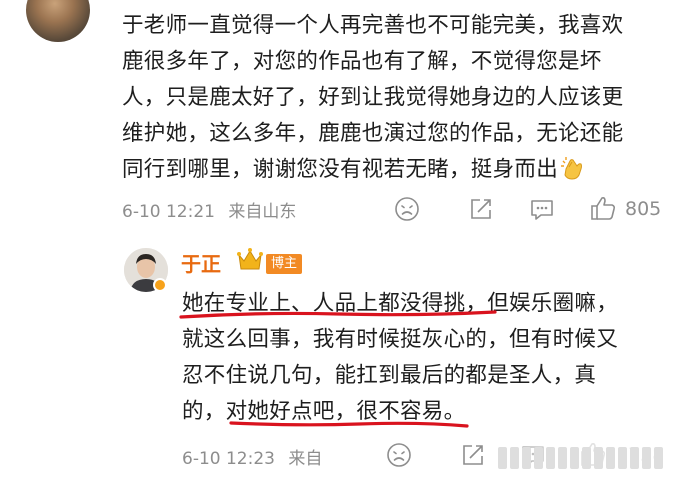 The height and width of the screenshot is (485, 690). I want to click on reply-location: 来自, so click(305, 459).